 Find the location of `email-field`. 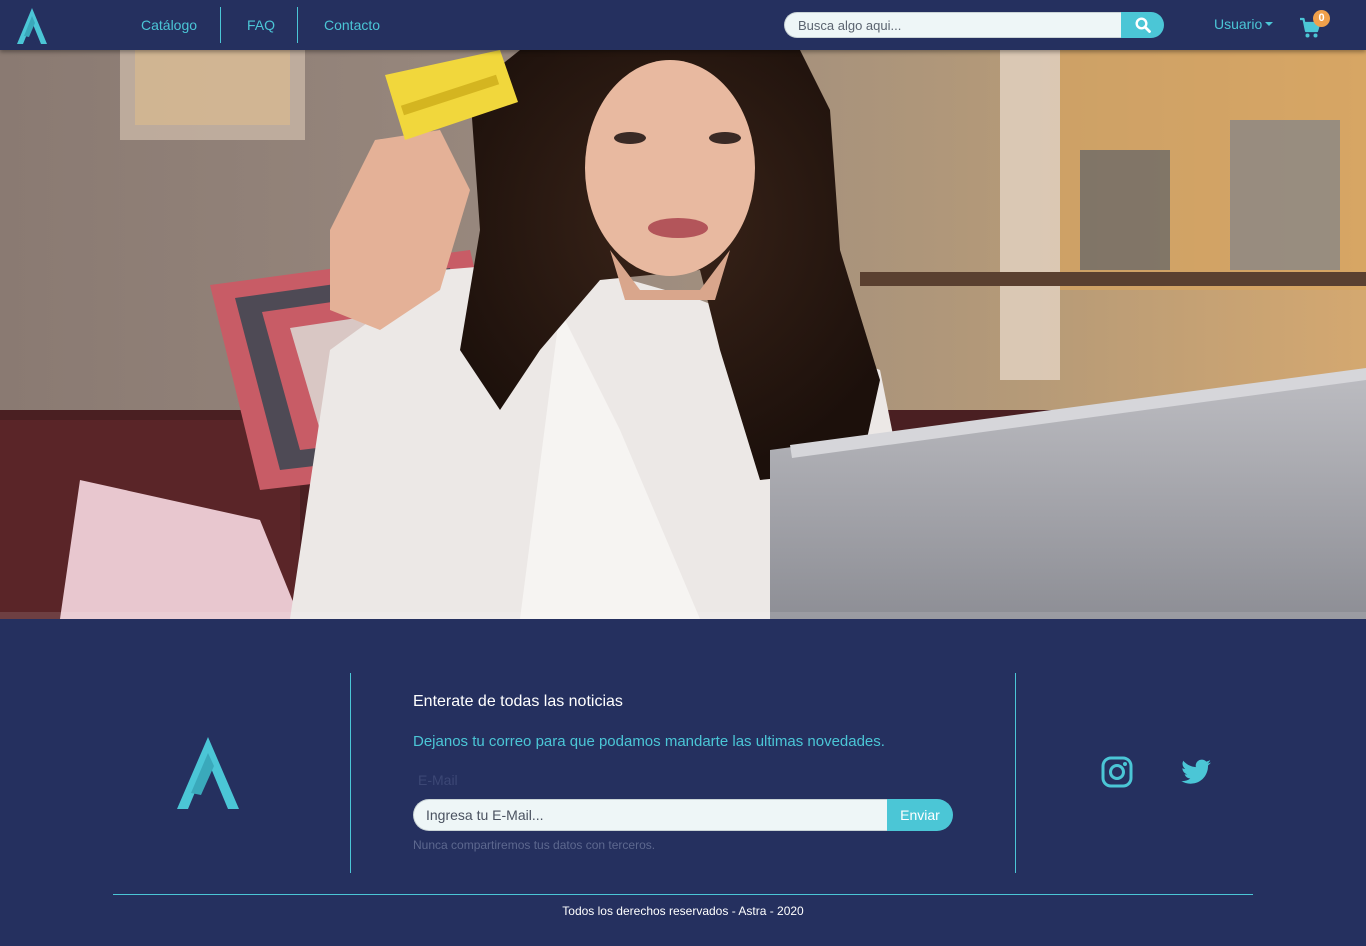

email-field is located at coordinates (651, 815).